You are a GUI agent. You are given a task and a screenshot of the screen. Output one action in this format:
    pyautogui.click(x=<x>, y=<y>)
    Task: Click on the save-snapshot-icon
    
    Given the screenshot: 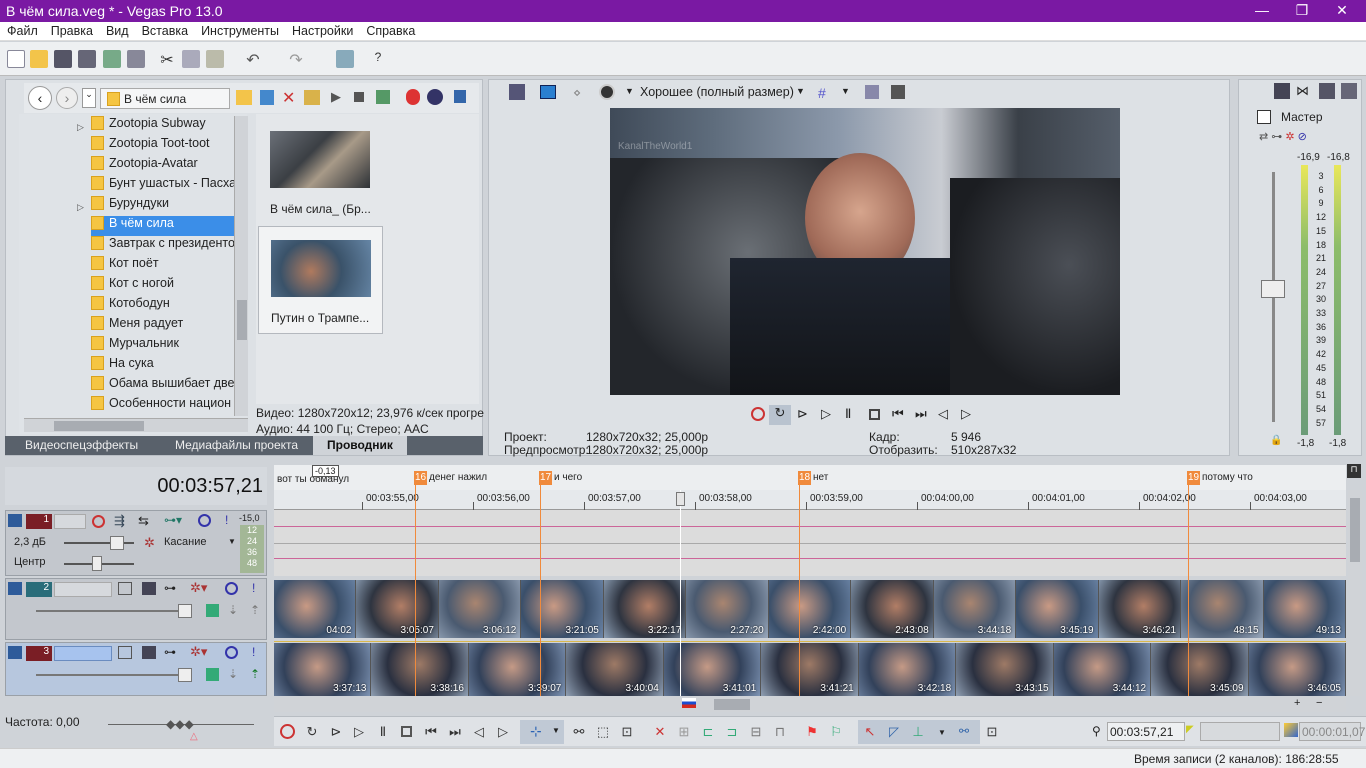 What is the action you would take?
    pyautogui.click(x=898, y=92)
    